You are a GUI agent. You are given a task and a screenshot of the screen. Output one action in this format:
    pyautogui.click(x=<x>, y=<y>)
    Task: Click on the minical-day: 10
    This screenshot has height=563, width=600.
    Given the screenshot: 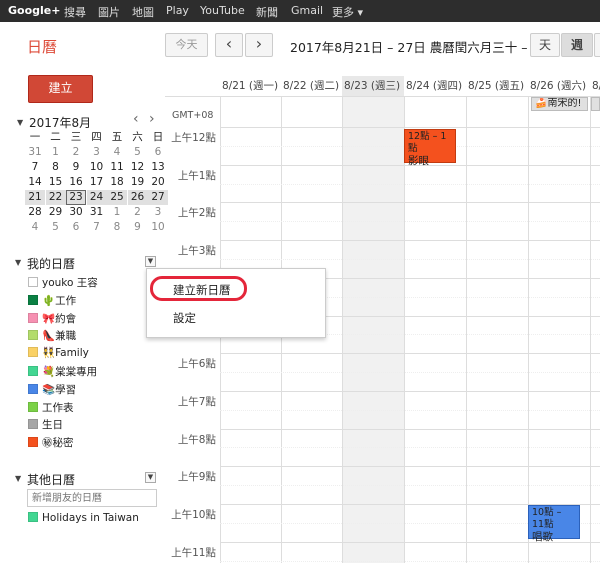 What is the action you would take?
    pyautogui.click(x=97, y=167)
    